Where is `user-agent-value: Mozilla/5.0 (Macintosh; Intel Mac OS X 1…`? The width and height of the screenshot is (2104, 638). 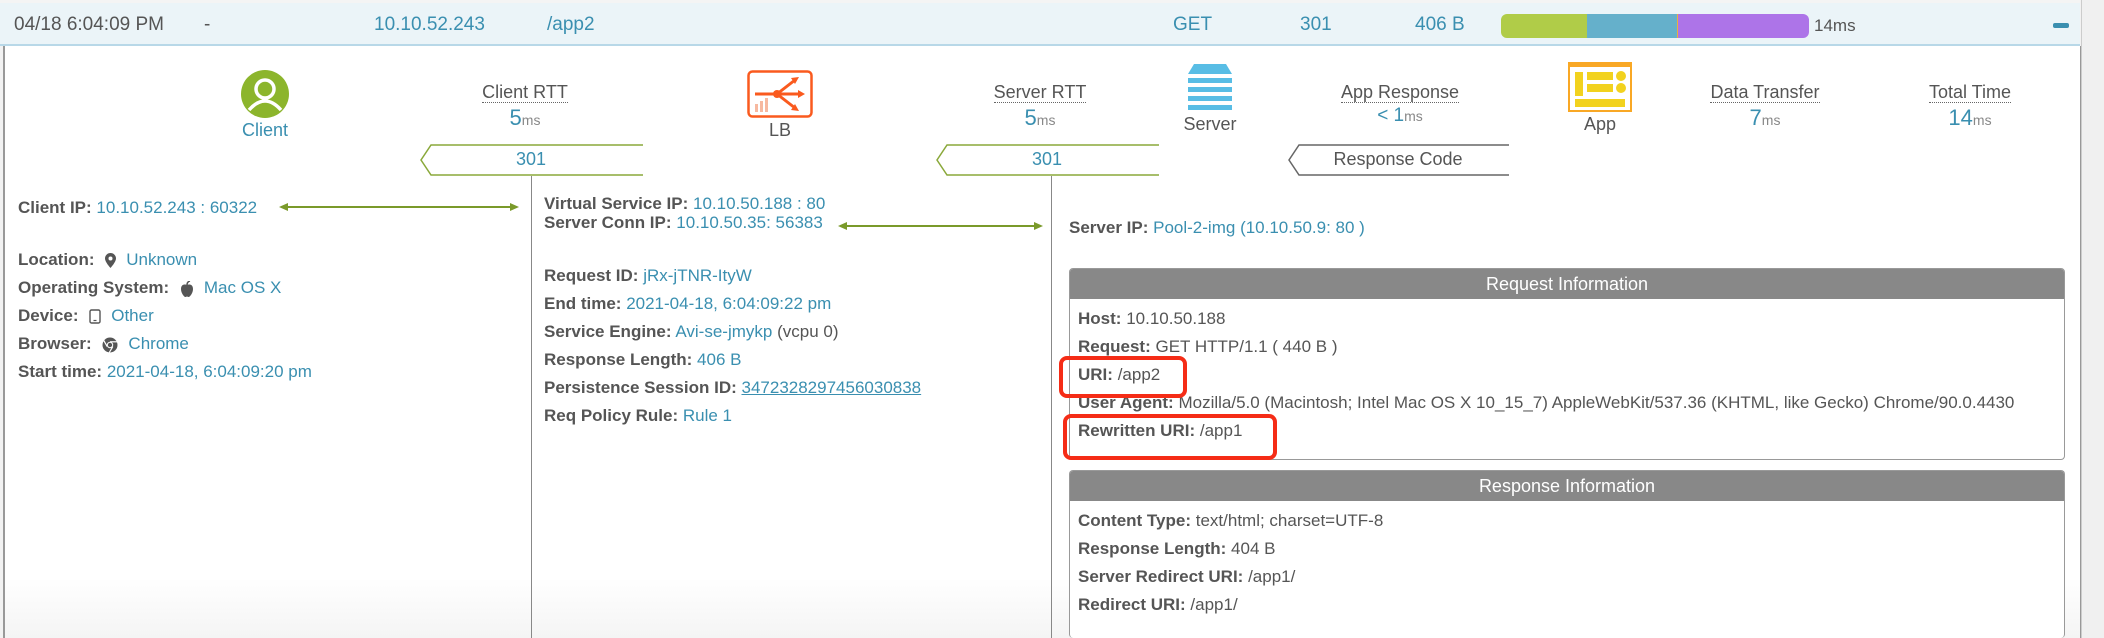
user-agent-value: Mozilla/5.0 (Macintosh; Intel Mac OS X 1… is located at coordinates (1596, 402).